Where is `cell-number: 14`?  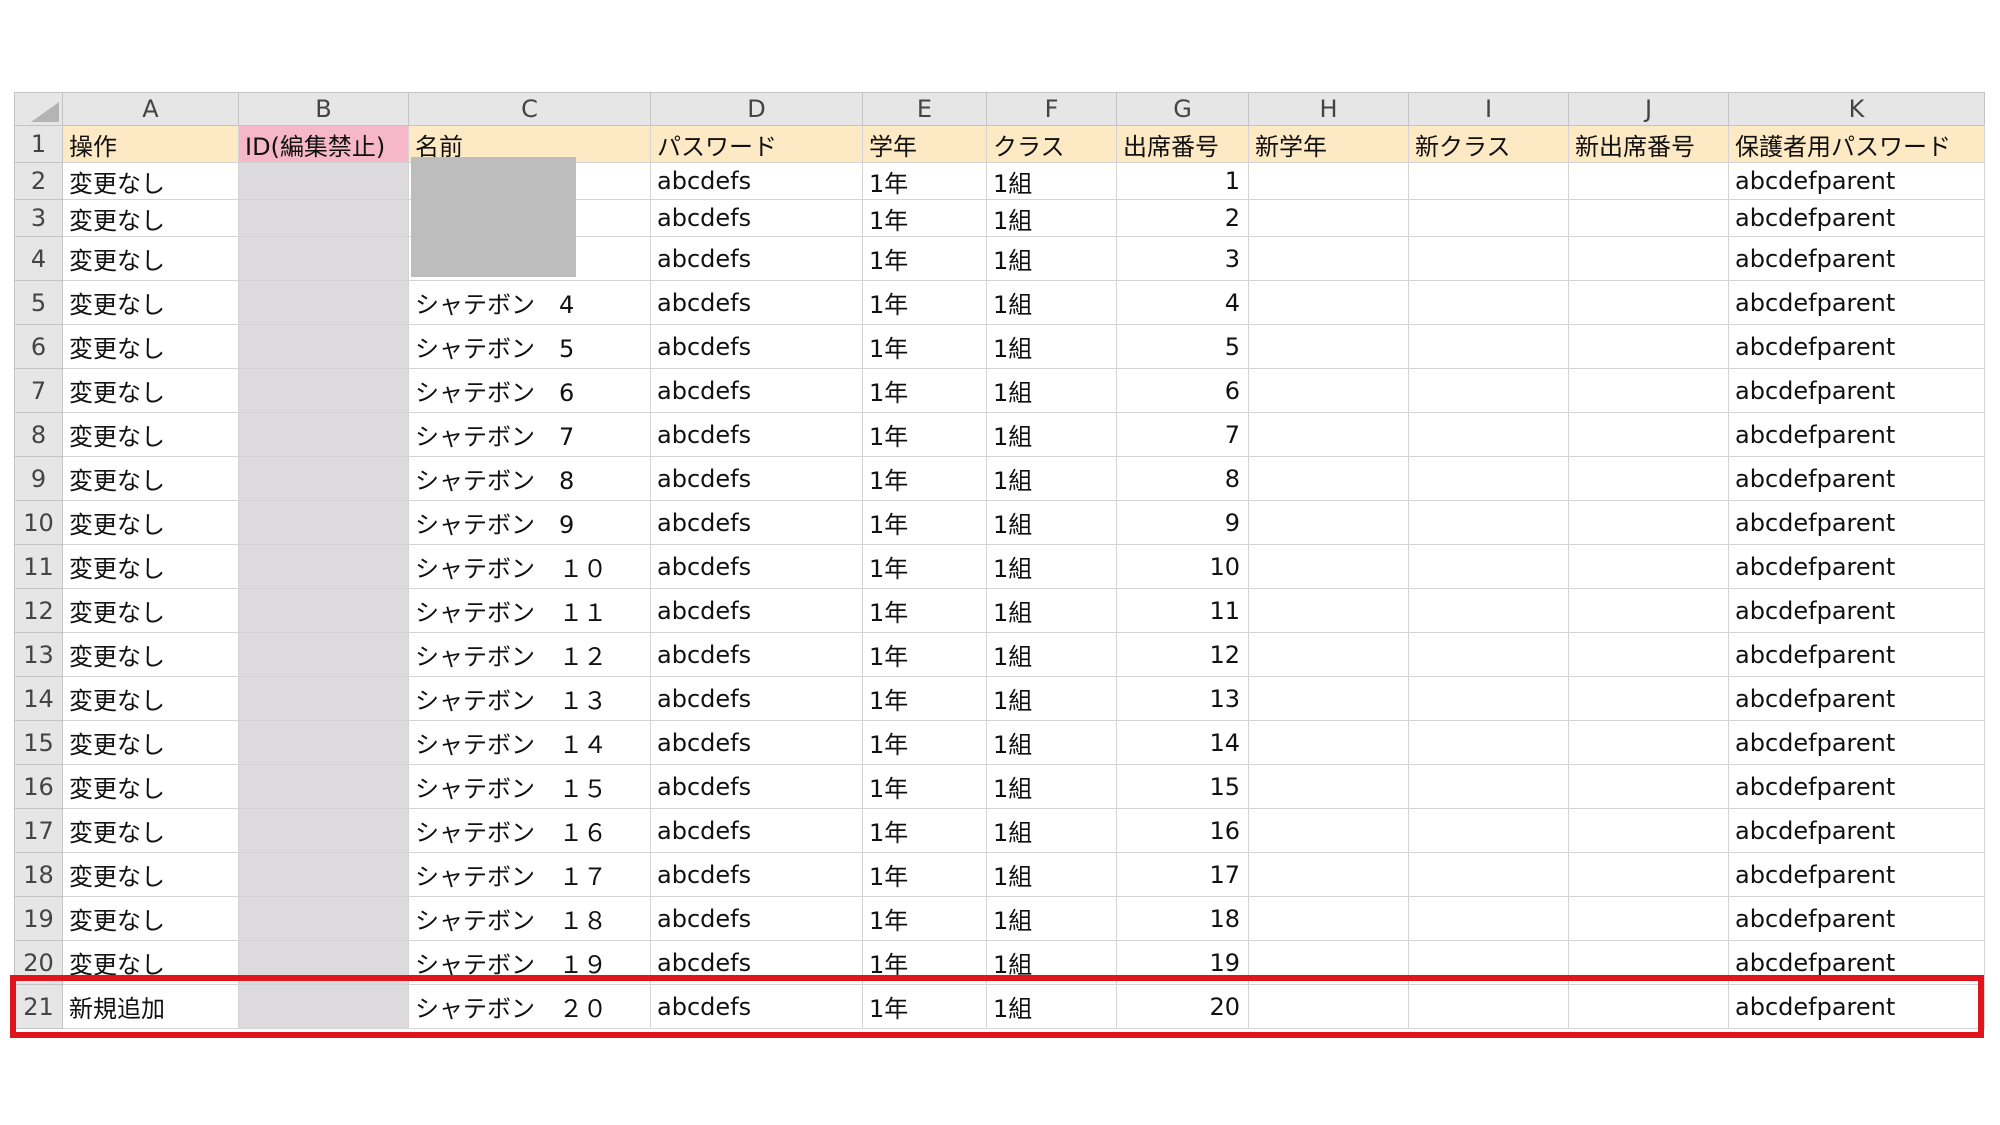 cell-number: 14 is located at coordinates (1182, 742).